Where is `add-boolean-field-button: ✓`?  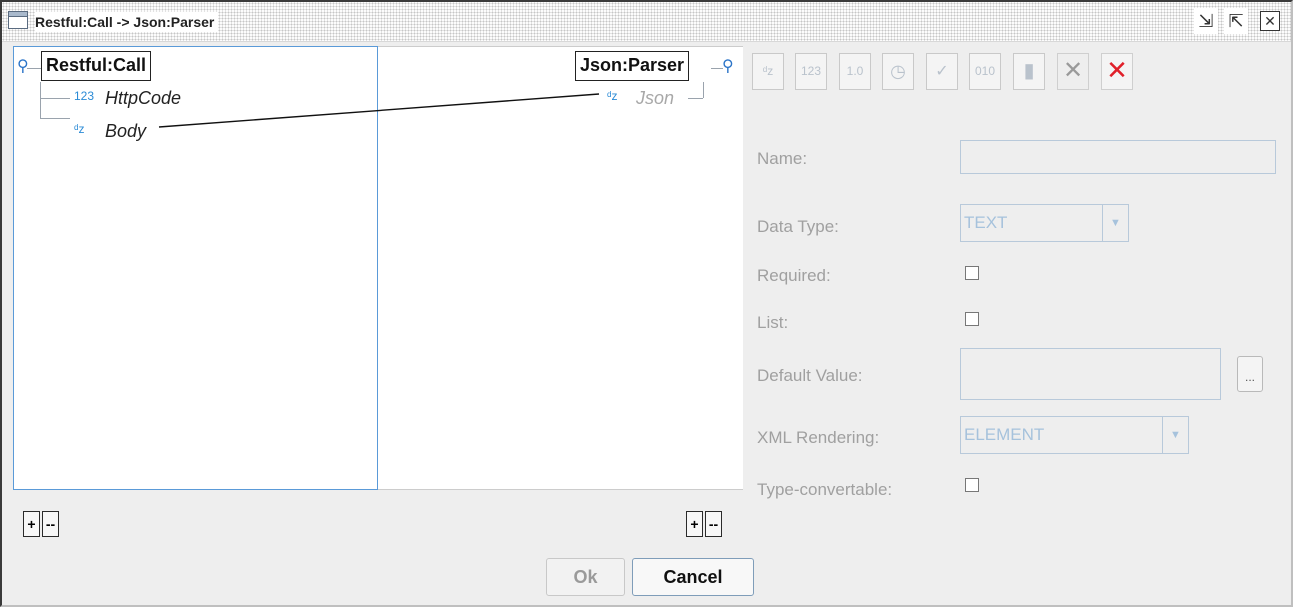 add-boolean-field-button: ✓ is located at coordinates (942, 71).